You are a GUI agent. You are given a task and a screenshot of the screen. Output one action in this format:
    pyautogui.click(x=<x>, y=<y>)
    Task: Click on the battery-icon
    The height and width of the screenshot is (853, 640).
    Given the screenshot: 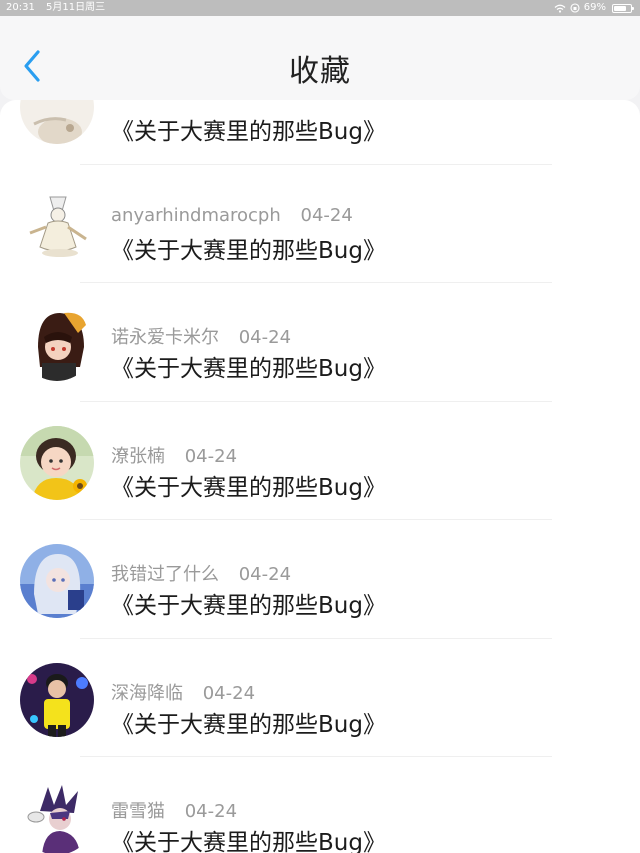 What is the action you would take?
    pyautogui.click(x=623, y=8)
    